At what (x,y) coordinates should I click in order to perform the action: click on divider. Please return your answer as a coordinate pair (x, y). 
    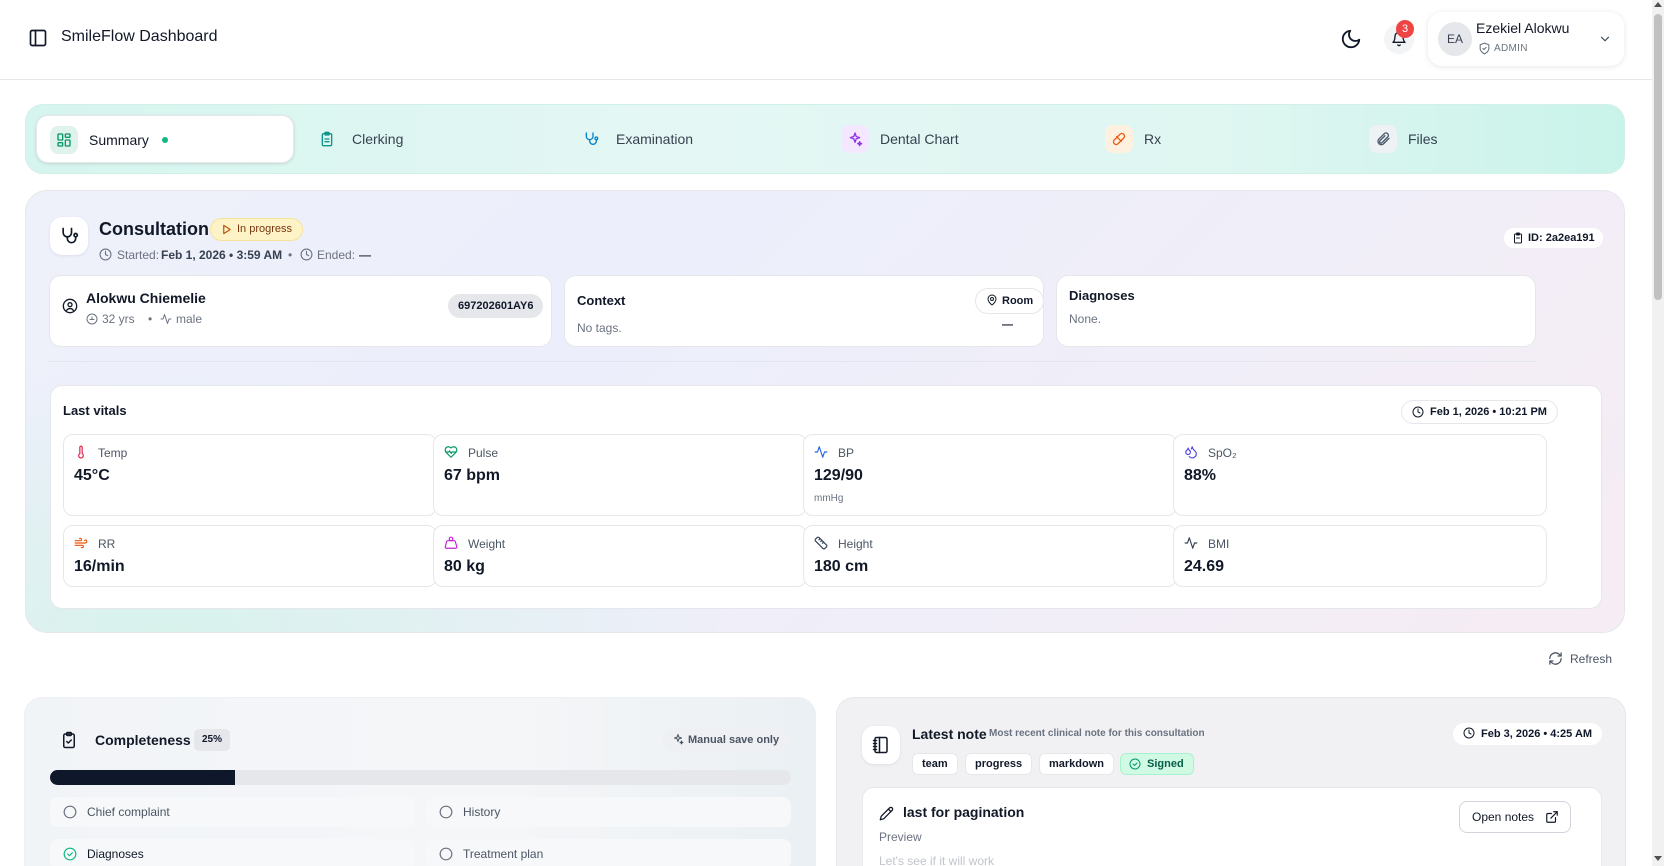
    Looking at the image, I should click on (792, 361).